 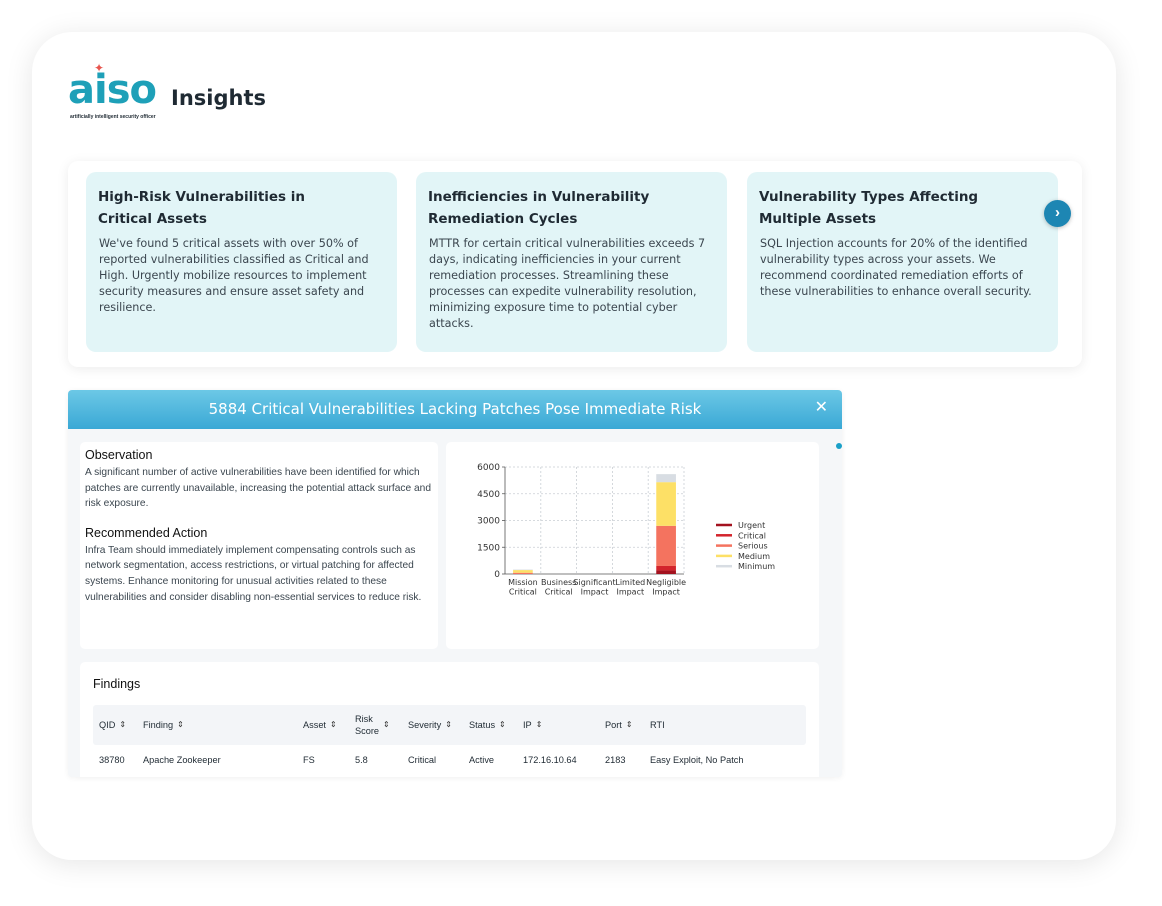 I want to click on cell-risk-score: 5.8, so click(x=361, y=760).